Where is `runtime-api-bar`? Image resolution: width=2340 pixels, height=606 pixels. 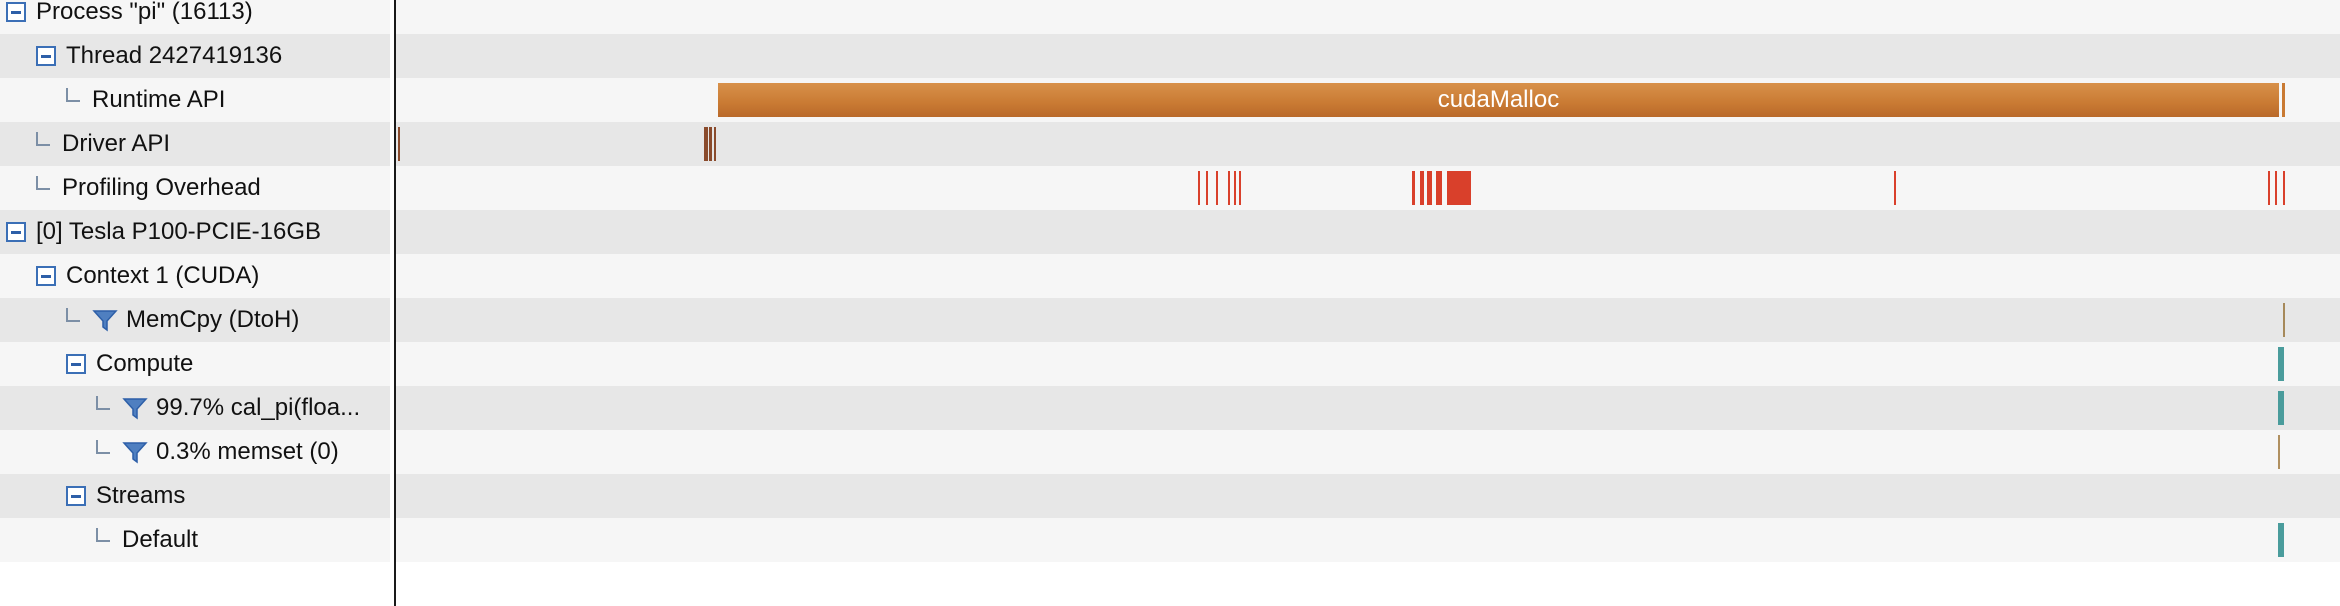 runtime-api-bar is located at coordinates (2283, 100).